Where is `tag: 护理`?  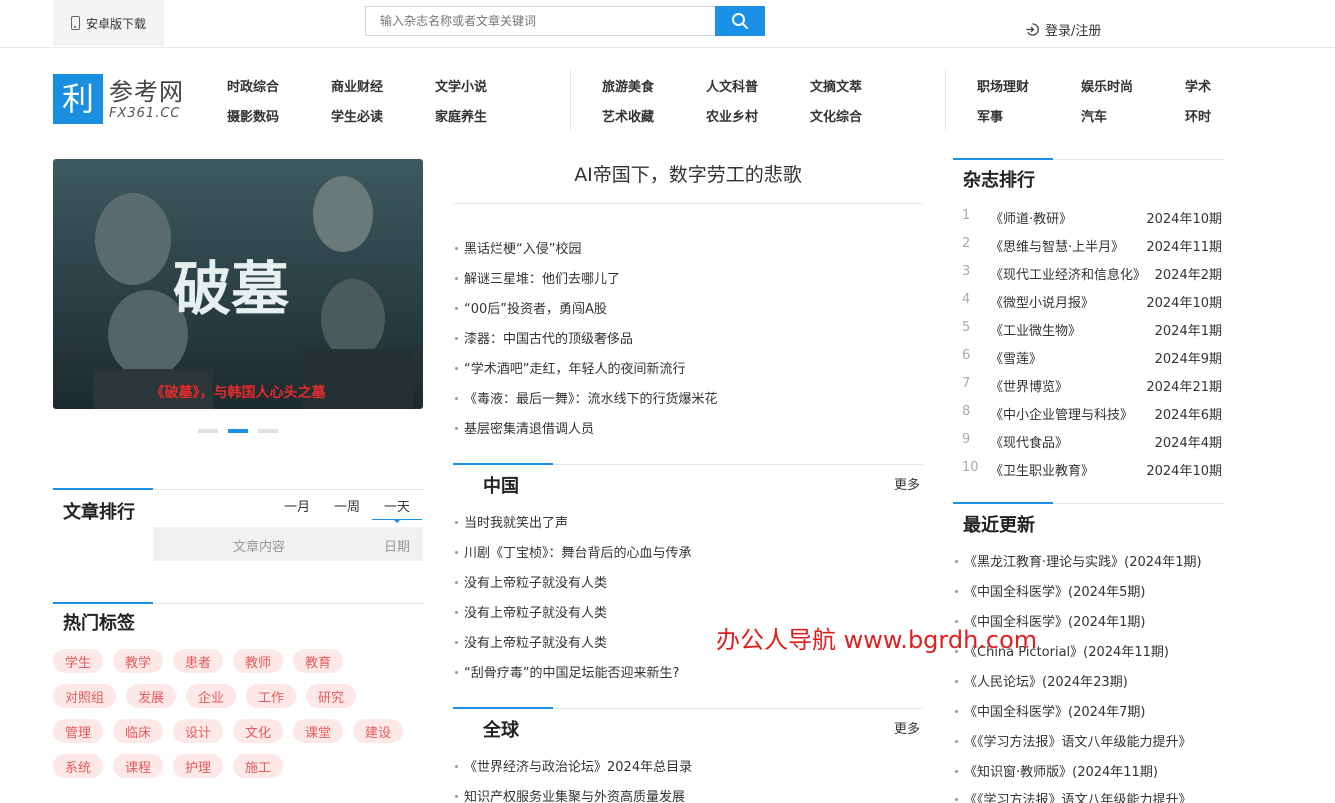
tag: 护理 is located at coordinates (198, 766).